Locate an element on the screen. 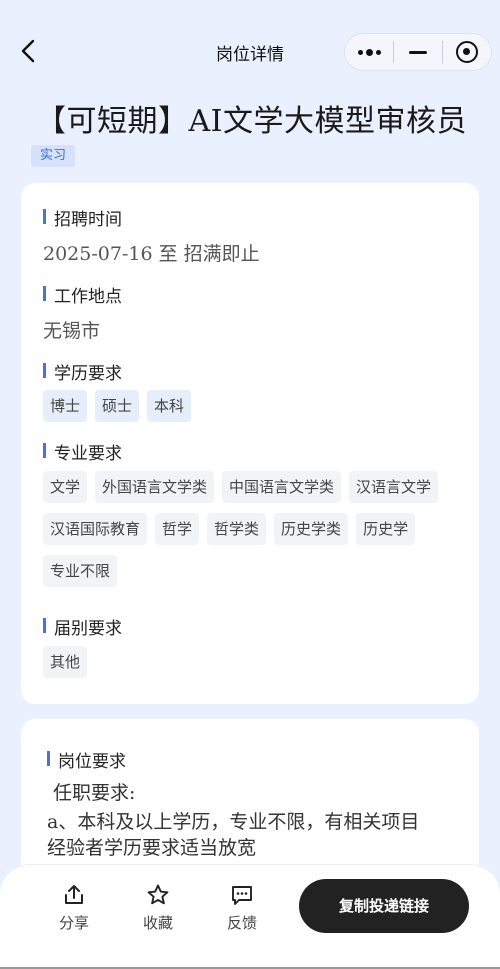 The width and height of the screenshot is (500, 969). major-heading: 专业要求 is located at coordinates (82, 451).